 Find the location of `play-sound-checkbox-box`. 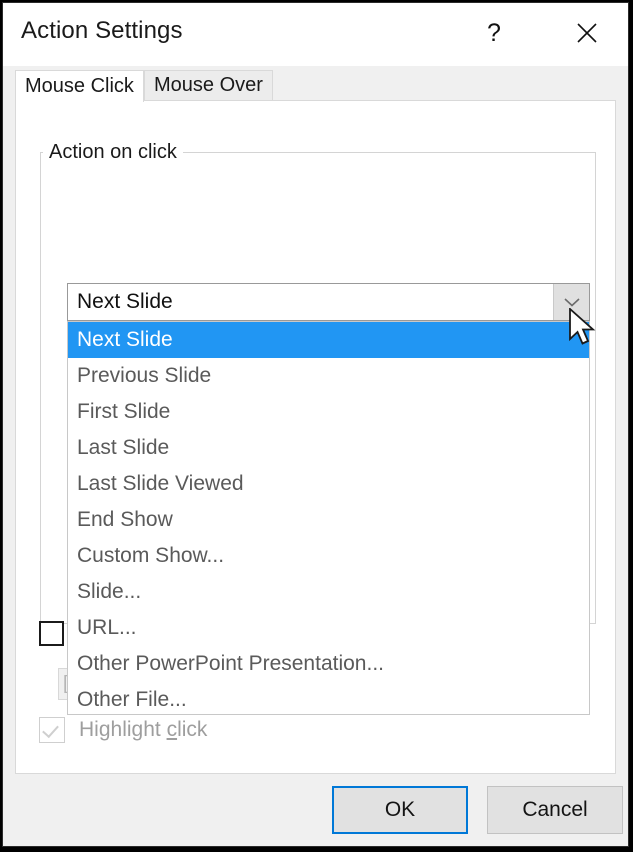

play-sound-checkbox-box is located at coordinates (51, 633).